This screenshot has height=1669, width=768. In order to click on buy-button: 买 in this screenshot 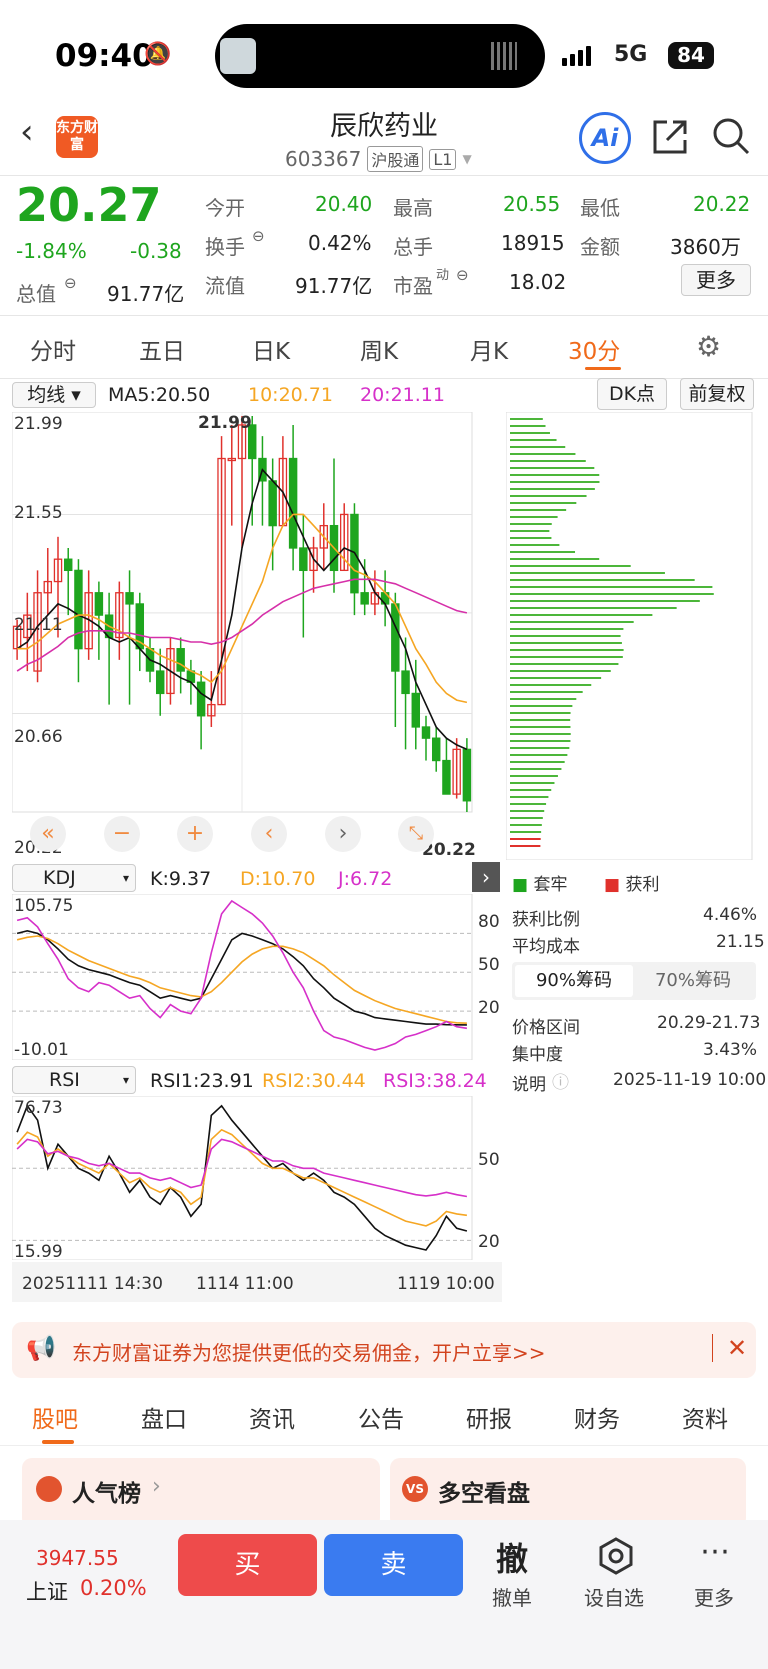, I will do `click(247, 1565)`.